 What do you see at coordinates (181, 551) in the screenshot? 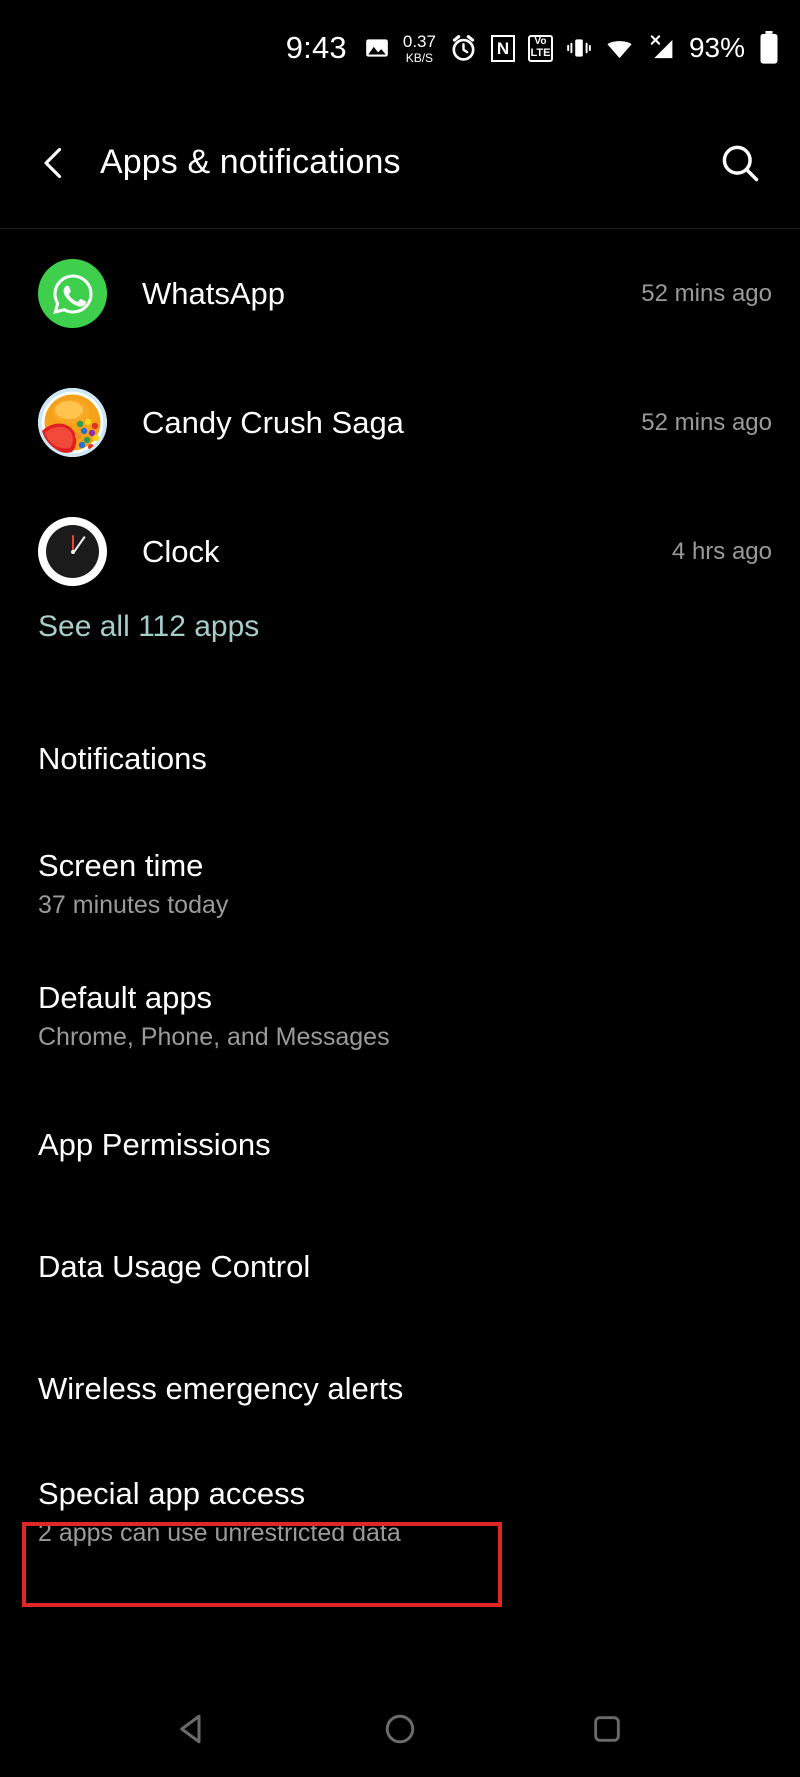
I see `app-name: Clock` at bounding box center [181, 551].